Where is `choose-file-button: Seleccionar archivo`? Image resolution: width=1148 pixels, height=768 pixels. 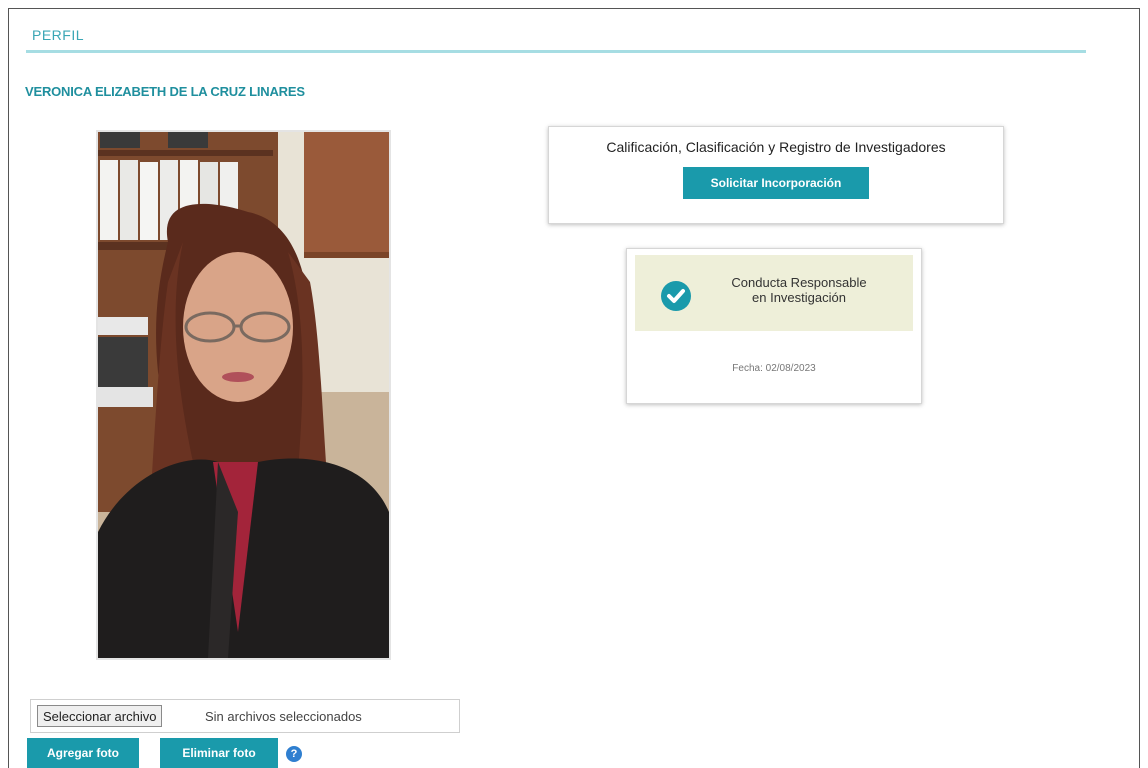 choose-file-button: Seleccionar archivo is located at coordinates (100, 716).